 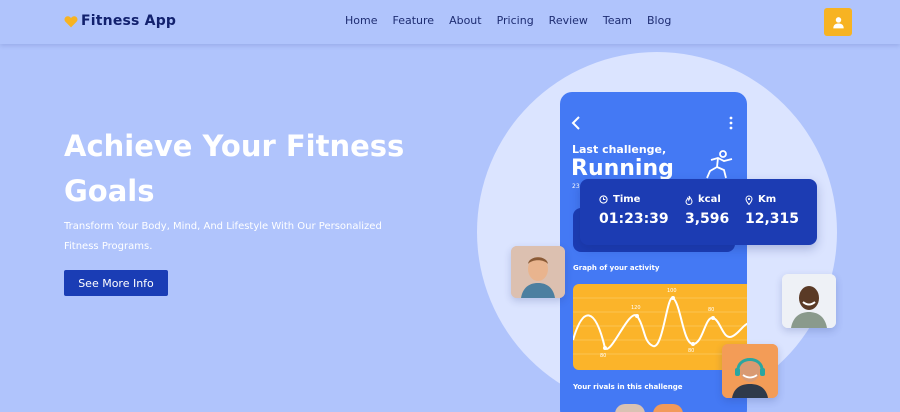 I want to click on challenge-label: Last challenge,, so click(x=619, y=149).